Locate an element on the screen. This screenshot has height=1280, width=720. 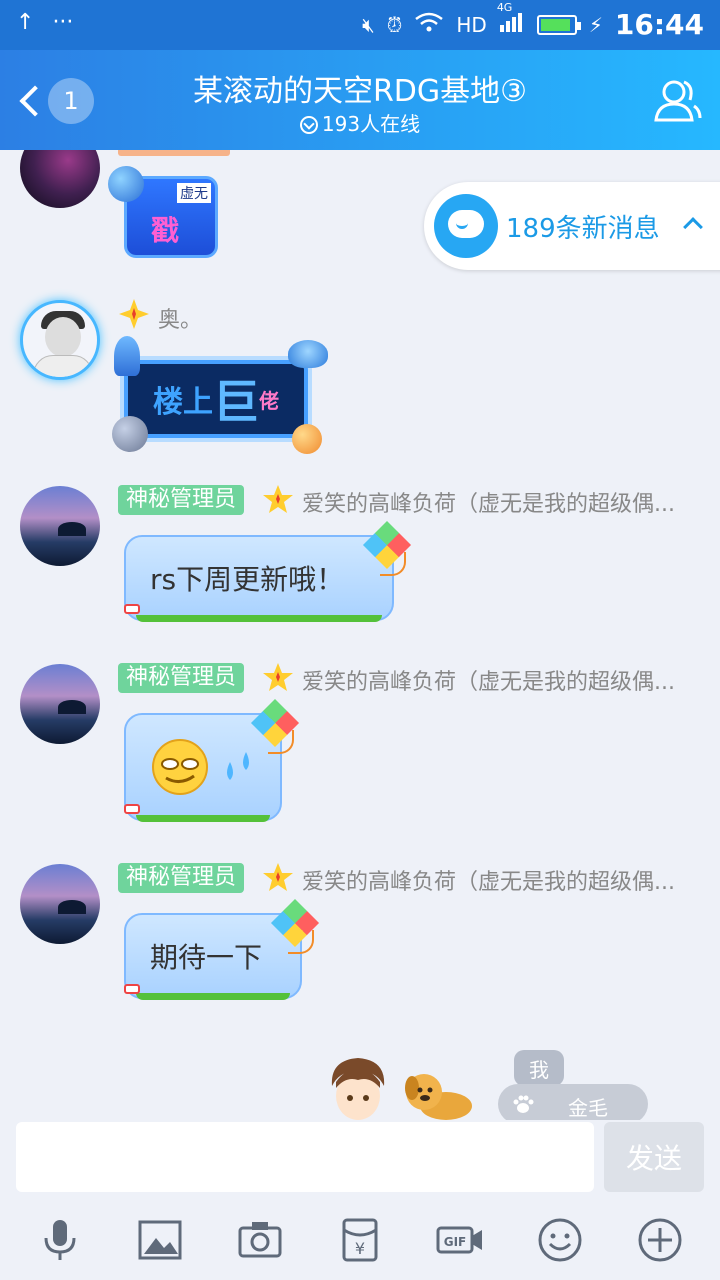
voice-button is located at coordinates (60, 1240).